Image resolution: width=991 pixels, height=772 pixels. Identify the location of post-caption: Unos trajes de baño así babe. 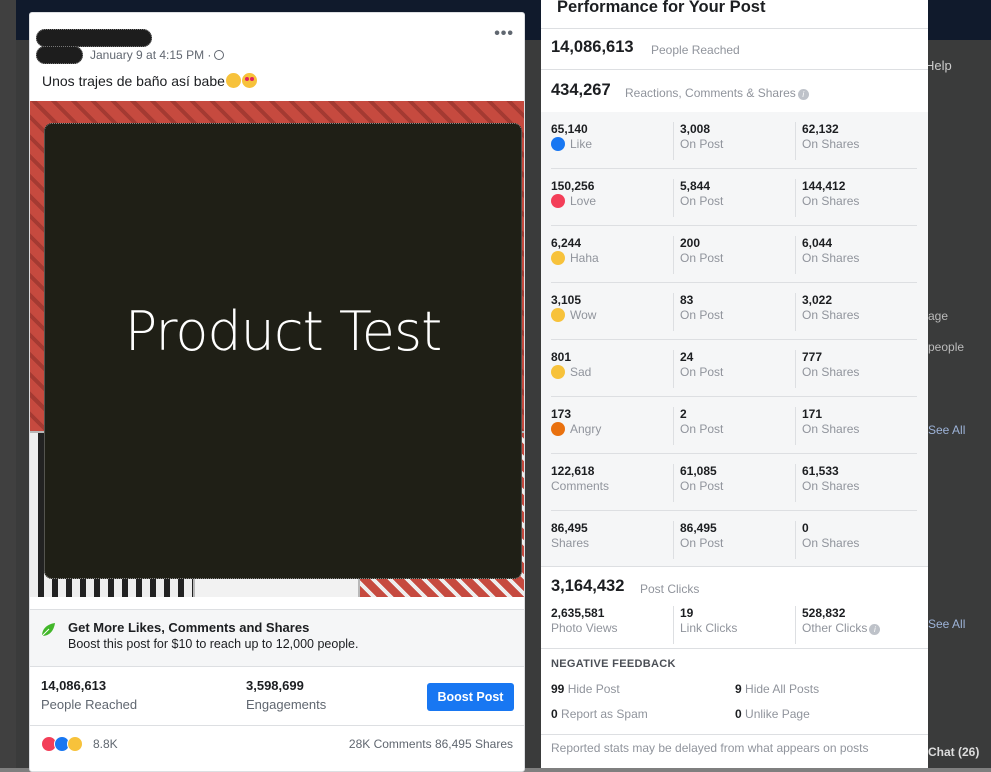
(149, 81).